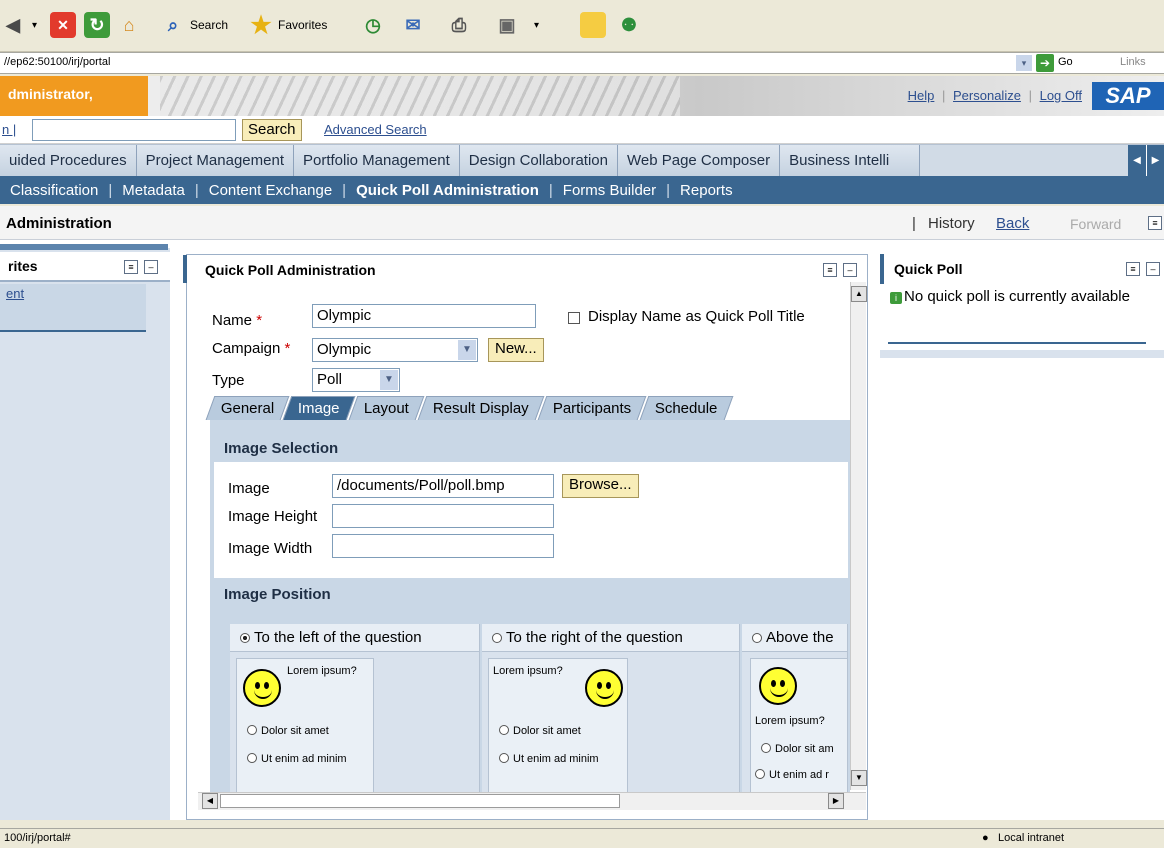 The height and width of the screenshot is (848, 1164). Describe the element at coordinates (386, 408) in the screenshot. I see `tab-layout: Layout` at that location.